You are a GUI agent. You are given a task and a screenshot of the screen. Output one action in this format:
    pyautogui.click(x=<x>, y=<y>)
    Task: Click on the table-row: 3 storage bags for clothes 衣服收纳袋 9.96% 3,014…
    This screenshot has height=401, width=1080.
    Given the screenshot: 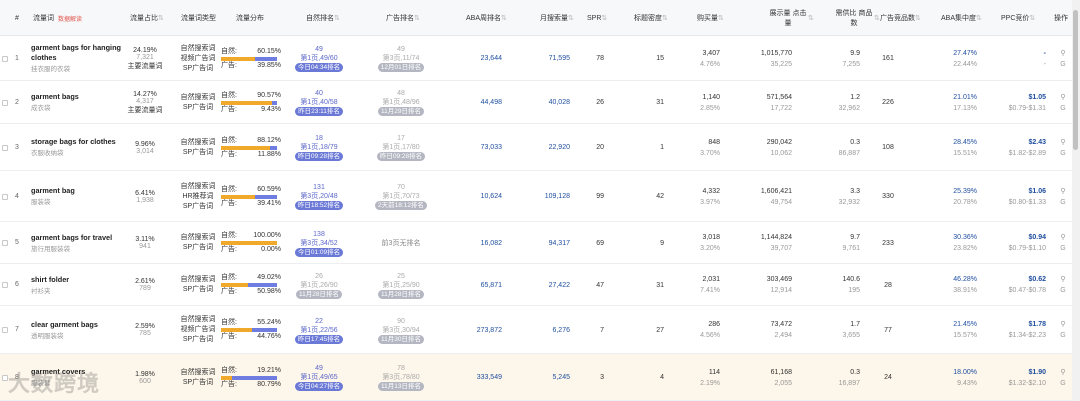 What is the action you would take?
    pyautogui.click(x=536, y=147)
    